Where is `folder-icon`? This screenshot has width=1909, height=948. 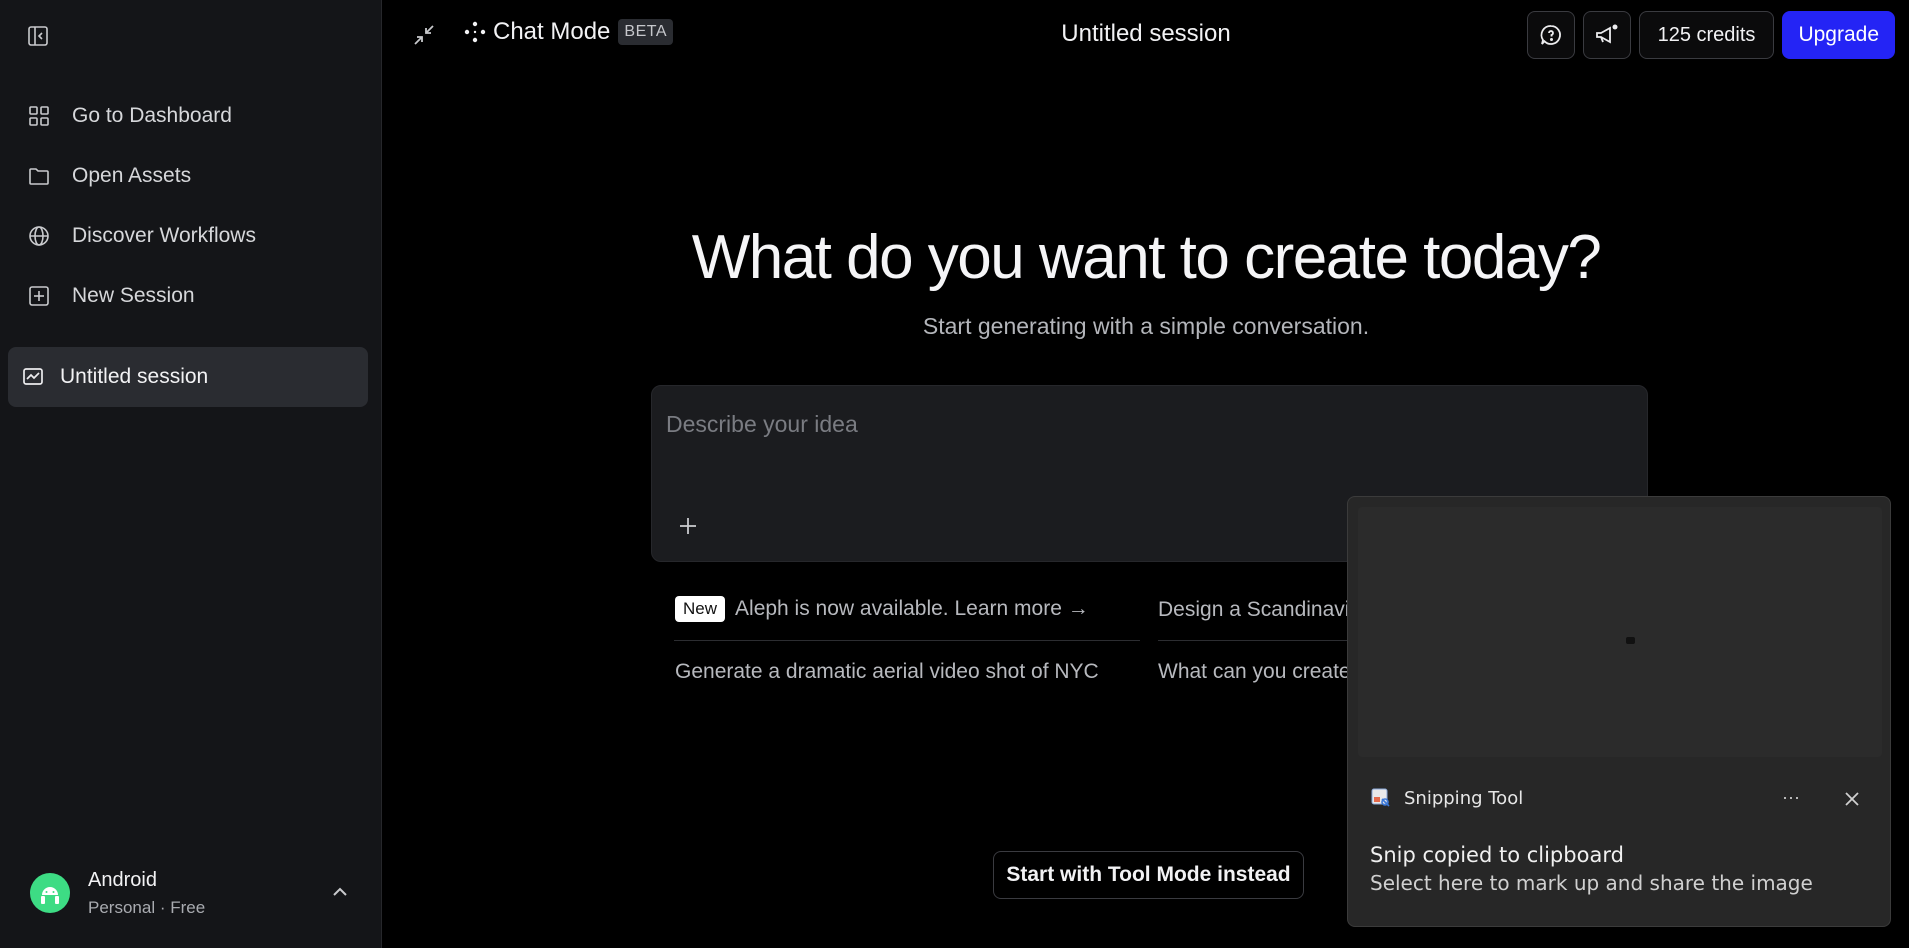
folder-icon is located at coordinates (39, 176).